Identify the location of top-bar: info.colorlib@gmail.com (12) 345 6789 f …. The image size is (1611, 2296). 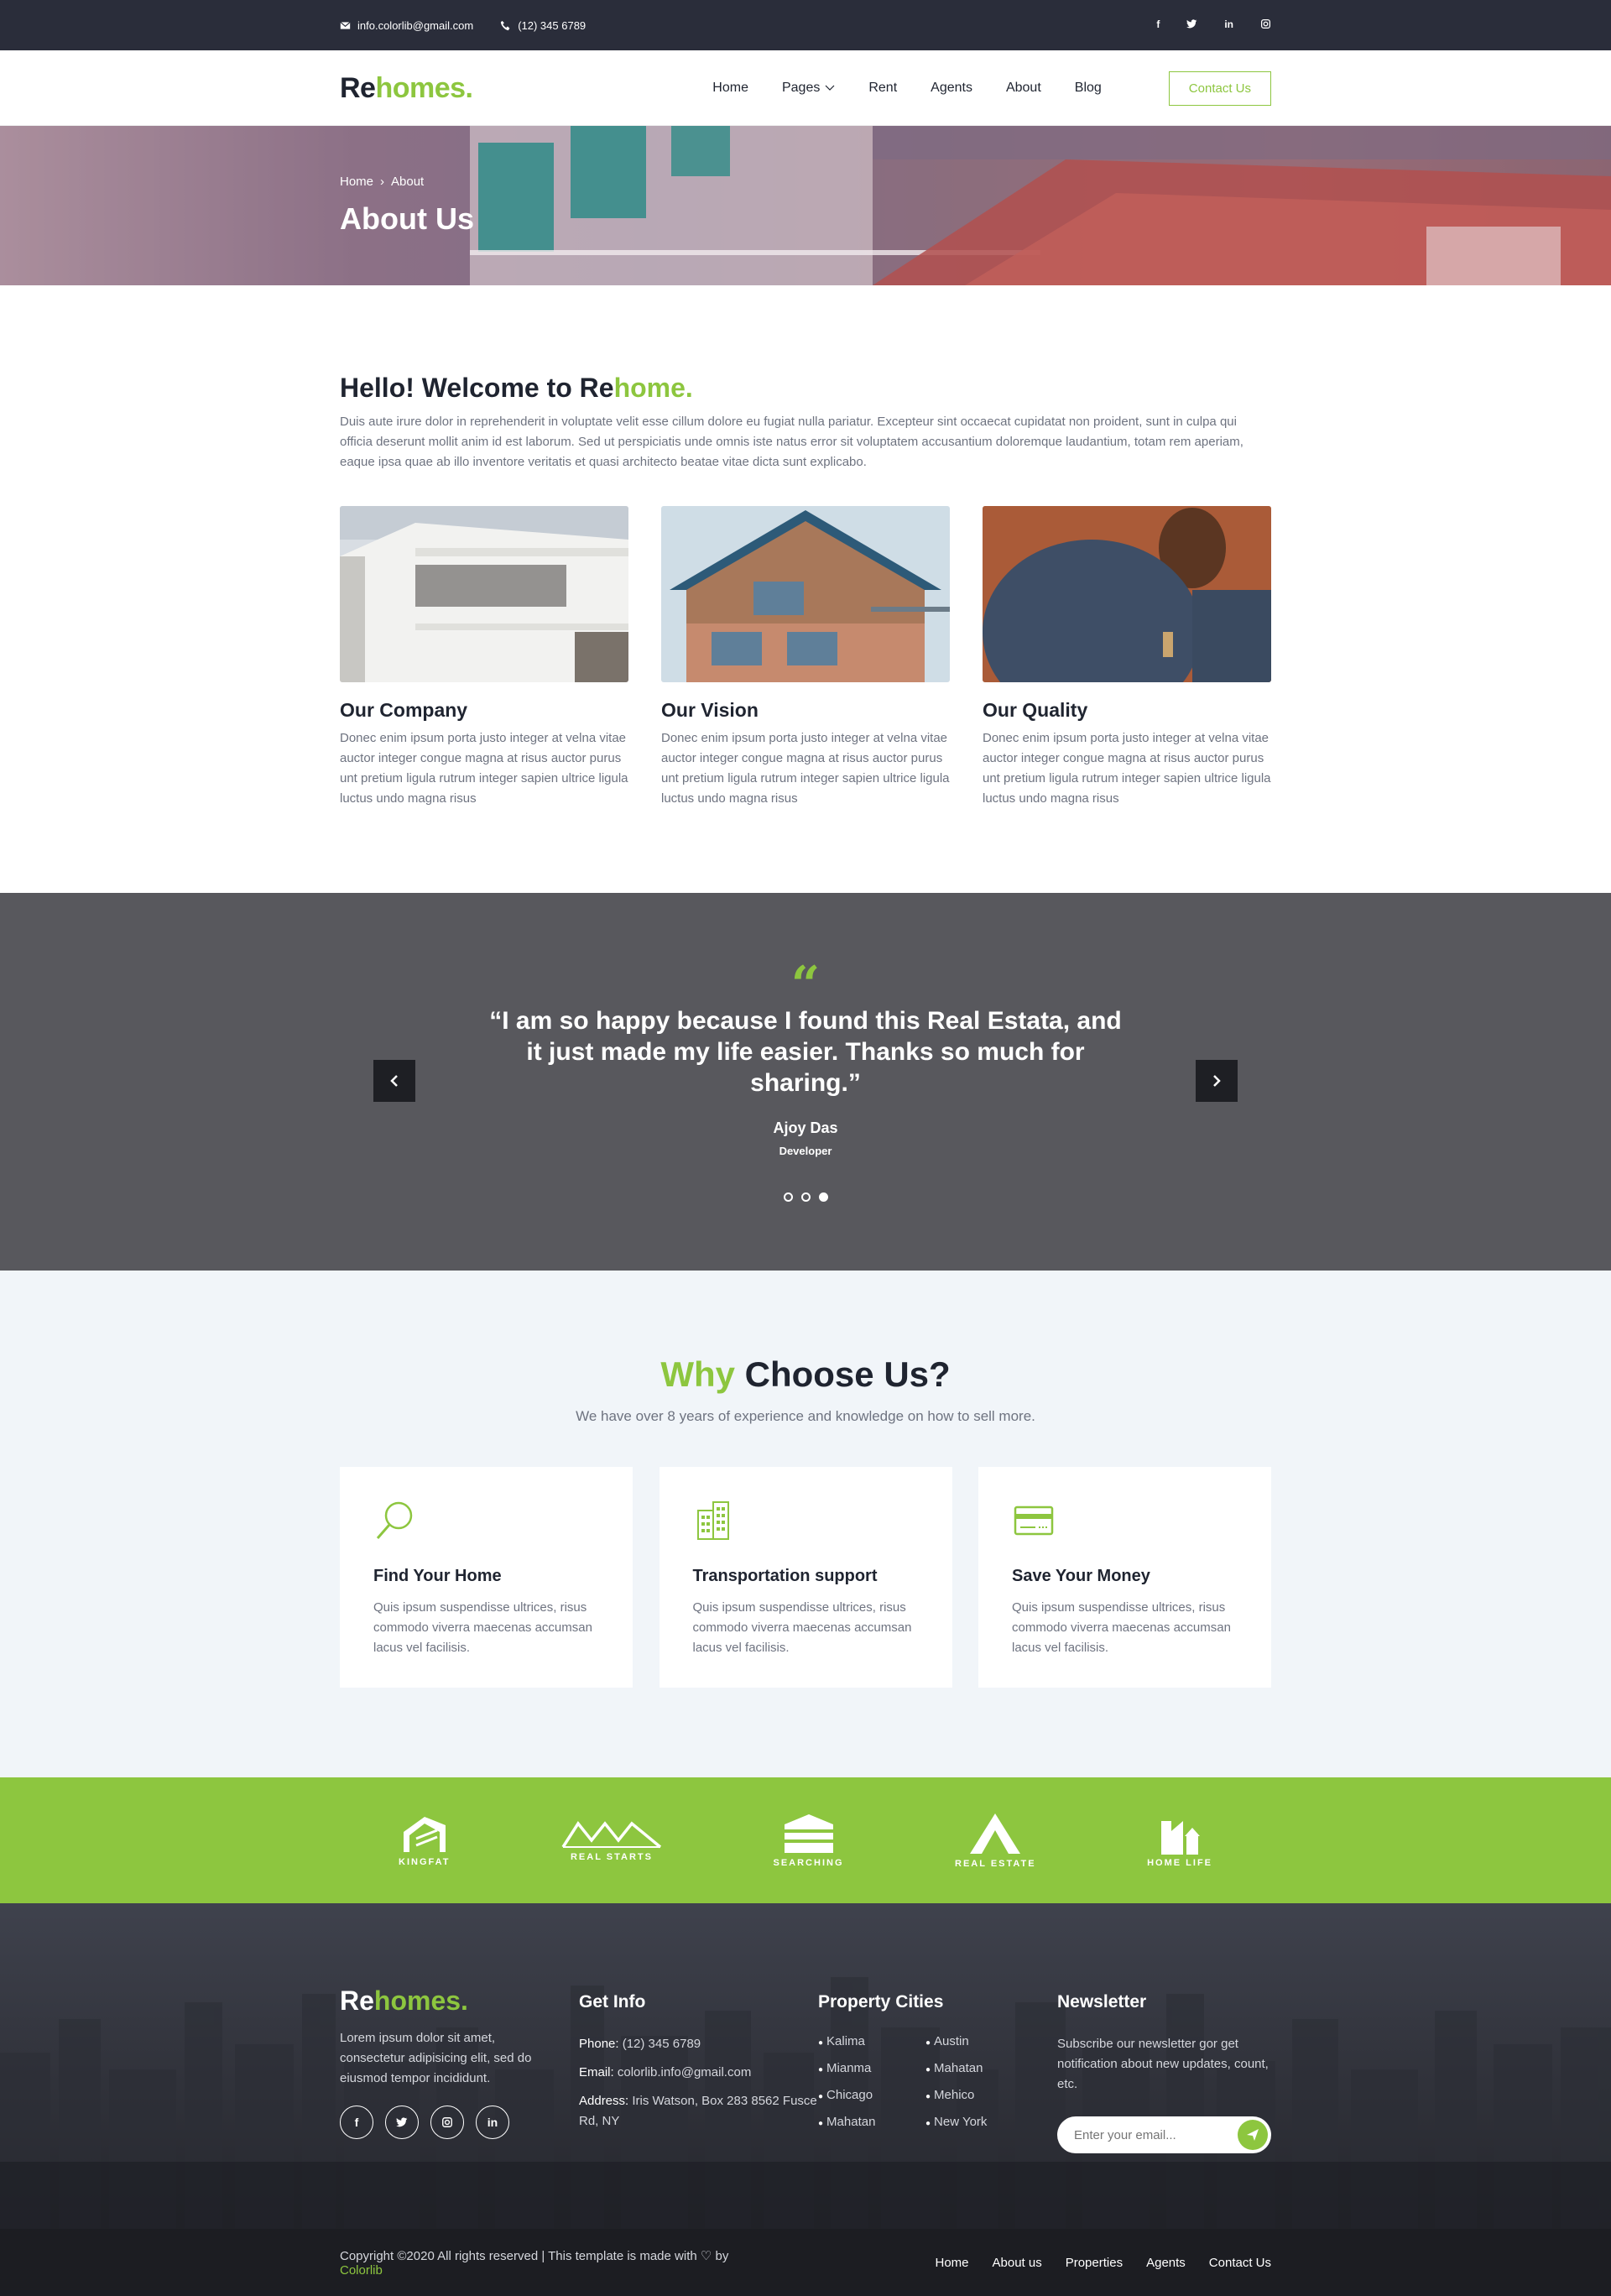
(806, 25).